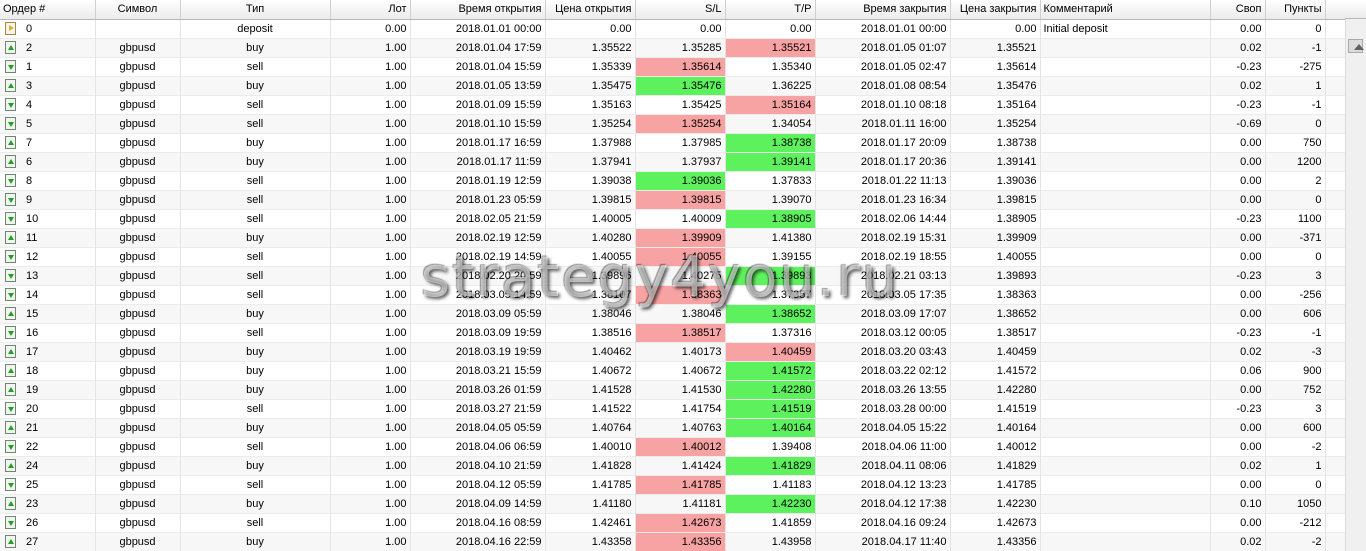  What do you see at coordinates (1295, 10) in the screenshot?
I see `column-header-points: Пункты` at bounding box center [1295, 10].